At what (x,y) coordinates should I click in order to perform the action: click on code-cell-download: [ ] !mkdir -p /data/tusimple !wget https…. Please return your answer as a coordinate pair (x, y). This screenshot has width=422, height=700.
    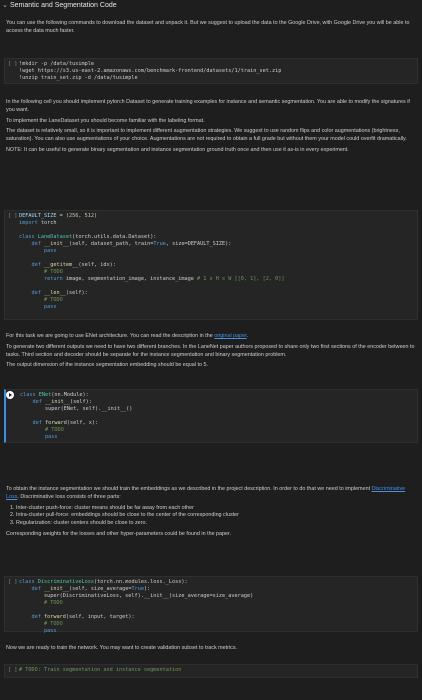
    Looking at the image, I should click on (211, 71).